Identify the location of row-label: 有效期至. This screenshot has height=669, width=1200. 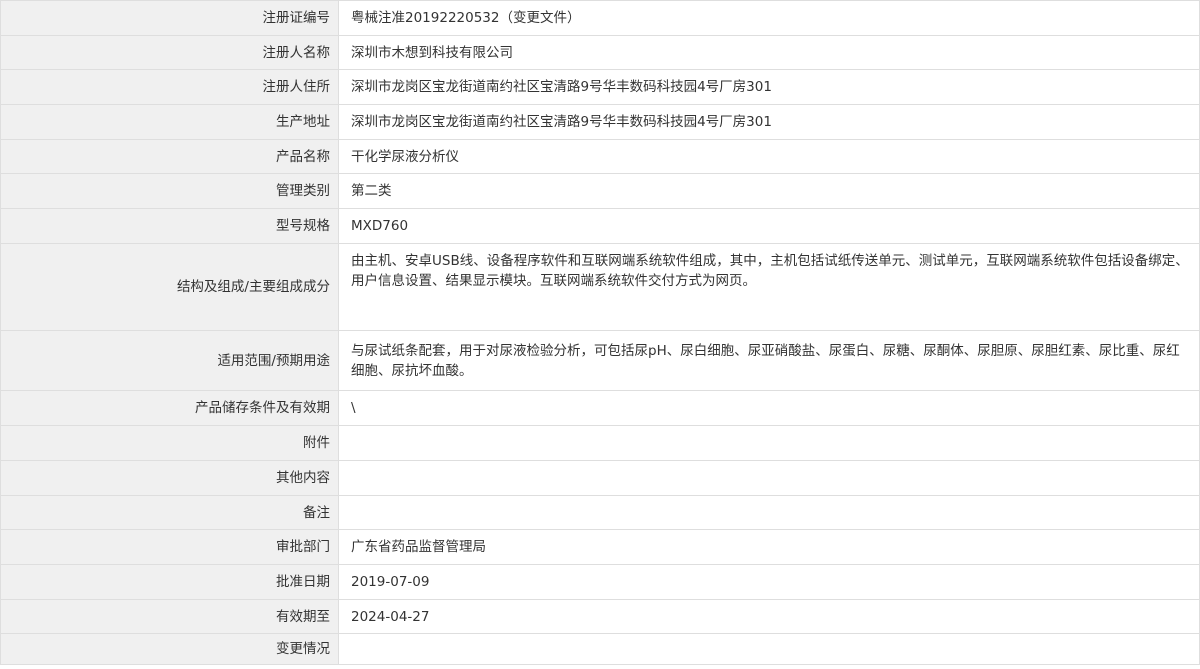
(169, 616).